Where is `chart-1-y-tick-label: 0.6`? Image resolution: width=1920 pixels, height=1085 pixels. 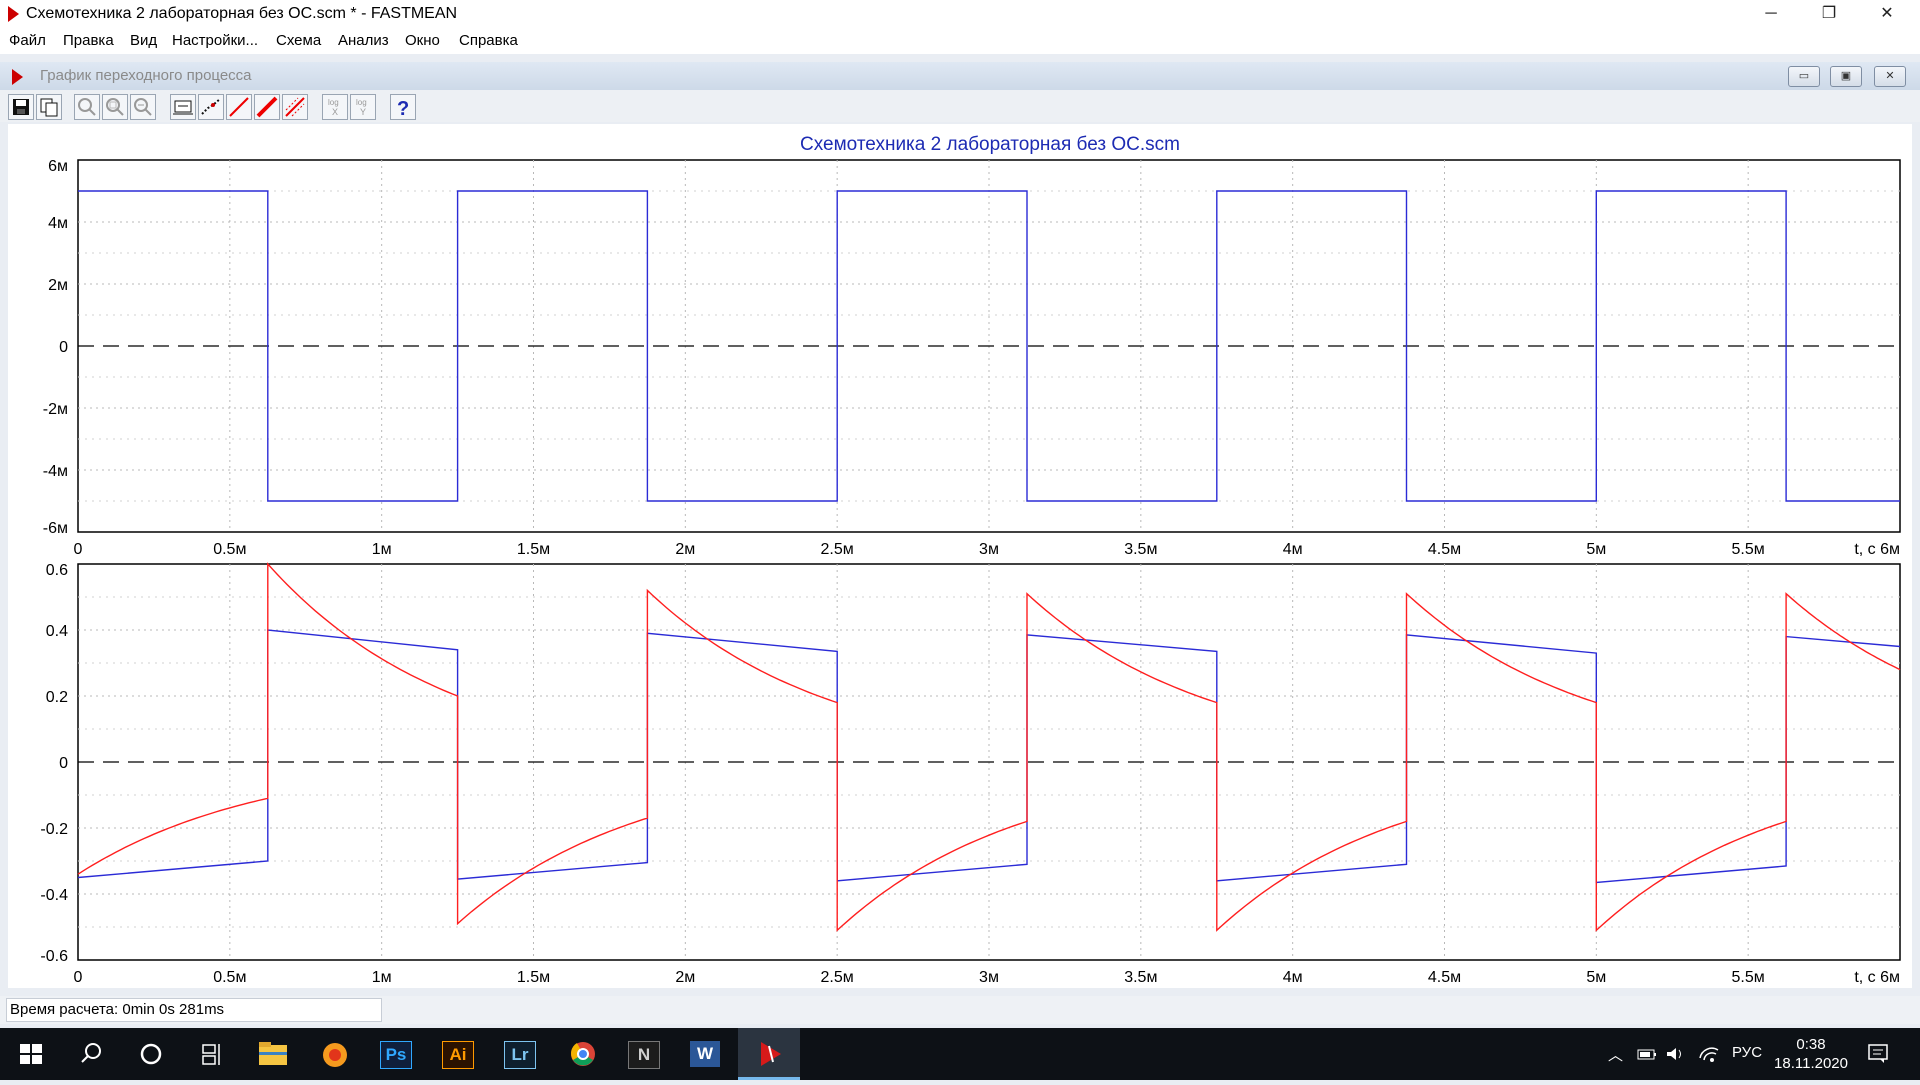
chart-1-y-tick-label: 0.6 is located at coordinates (57, 570).